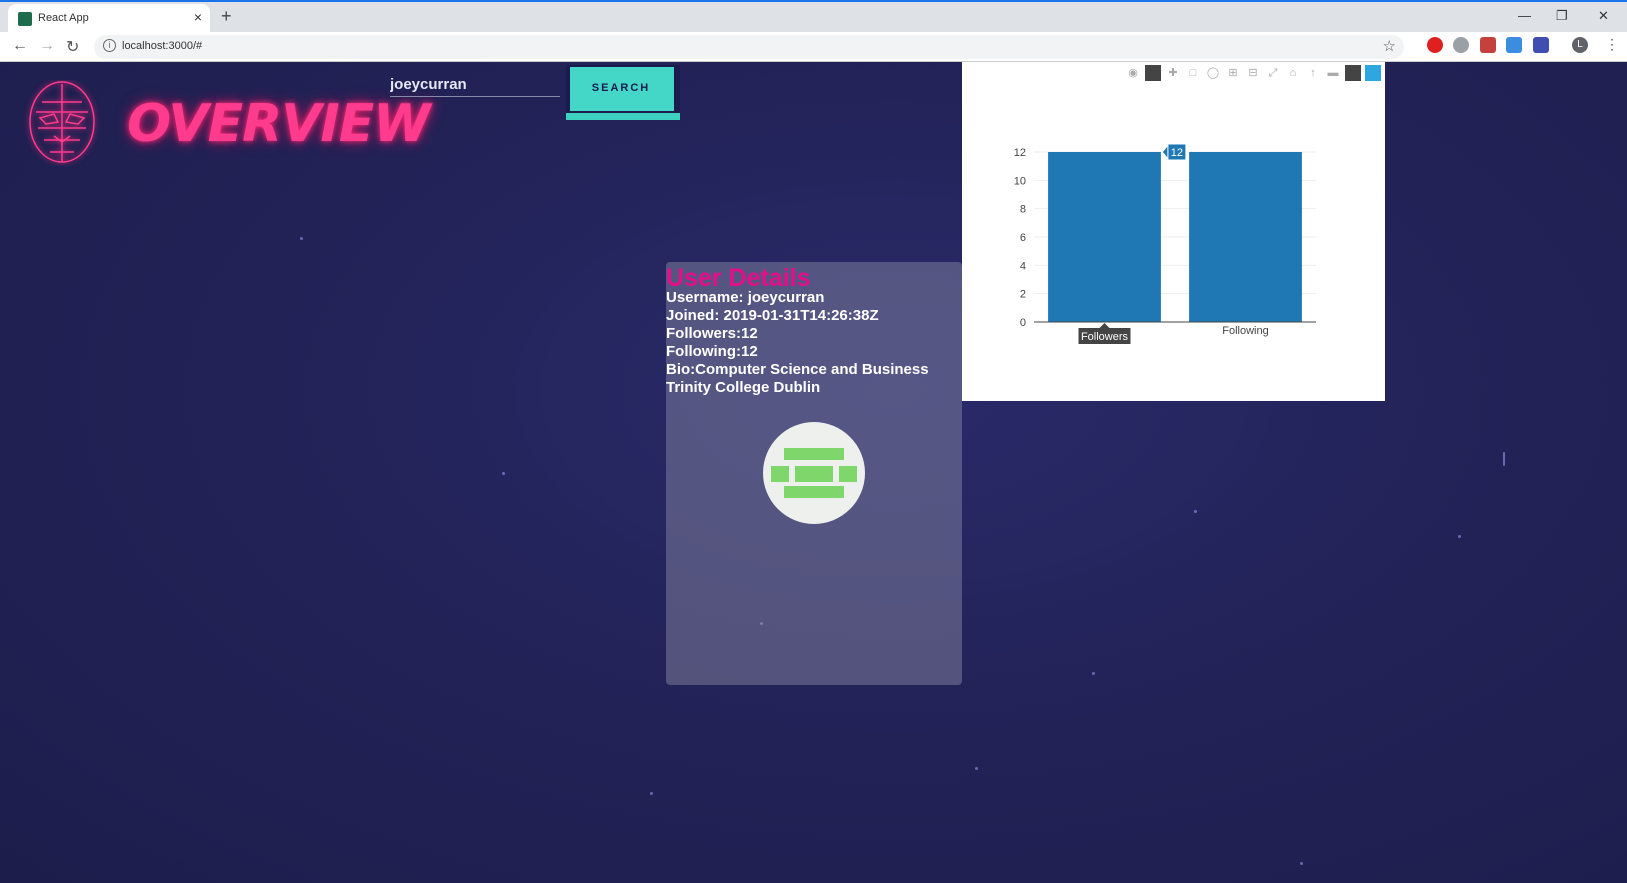 The width and height of the screenshot is (1627, 883). I want to click on new-tab-button: +, so click(226, 16).